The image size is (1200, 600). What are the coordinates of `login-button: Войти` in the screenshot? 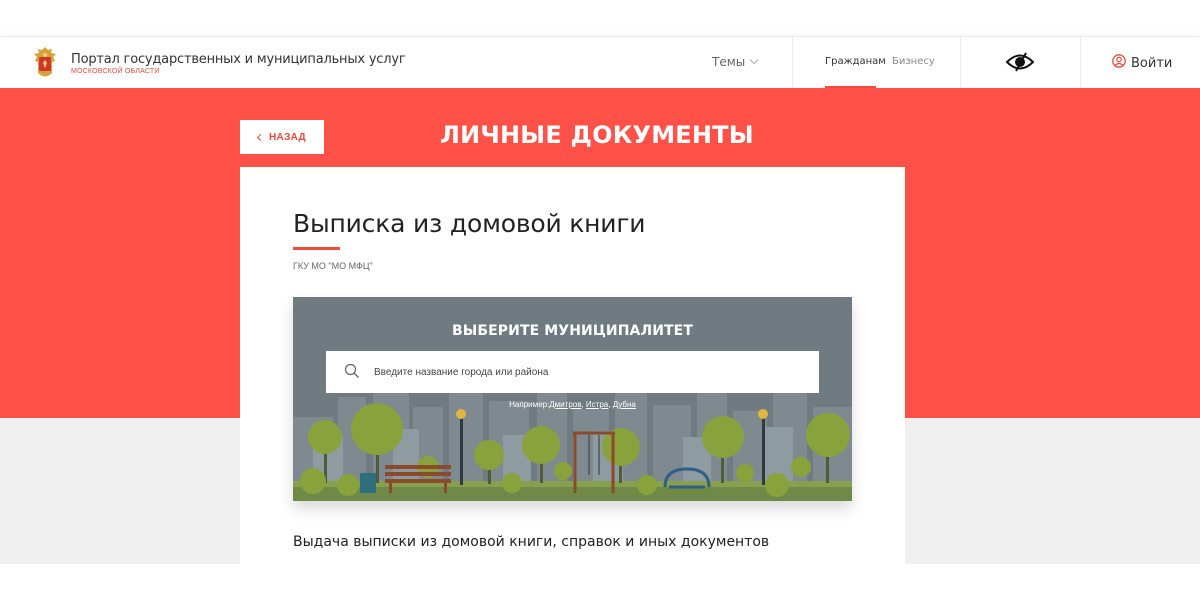 It's located at (1142, 62).